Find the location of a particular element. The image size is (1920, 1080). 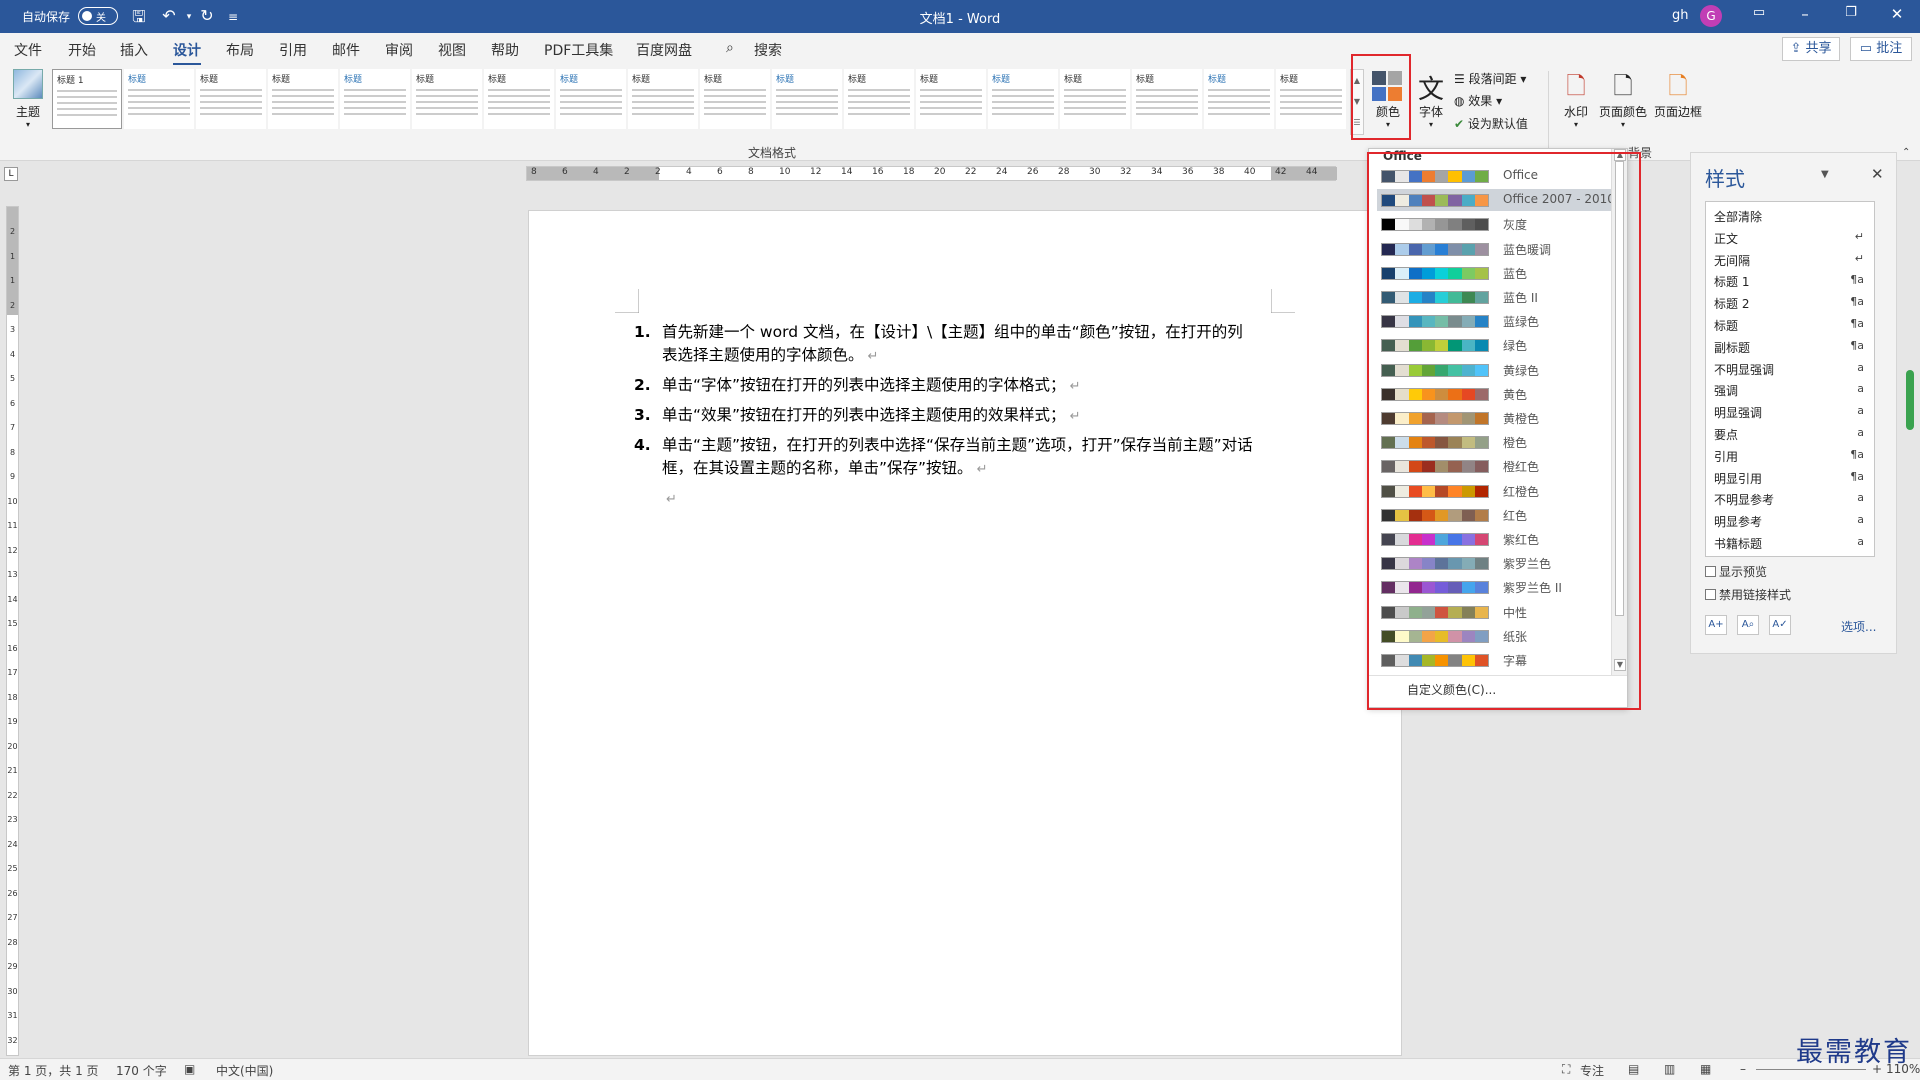

style-item: 无间隔 ↵ is located at coordinates (1789, 262).